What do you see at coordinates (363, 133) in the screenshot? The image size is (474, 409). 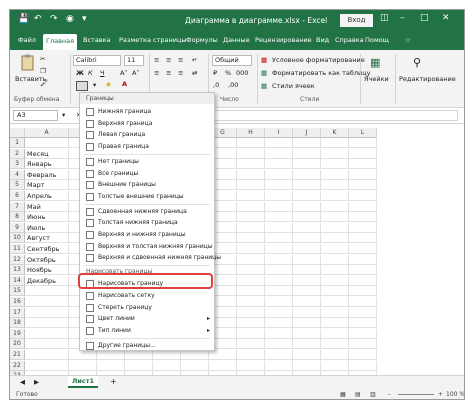 I see `column-header: L` at bounding box center [363, 133].